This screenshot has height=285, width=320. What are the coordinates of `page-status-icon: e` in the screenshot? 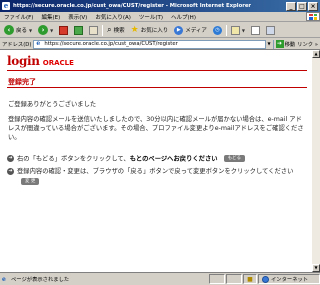 It's located at (4, 279).